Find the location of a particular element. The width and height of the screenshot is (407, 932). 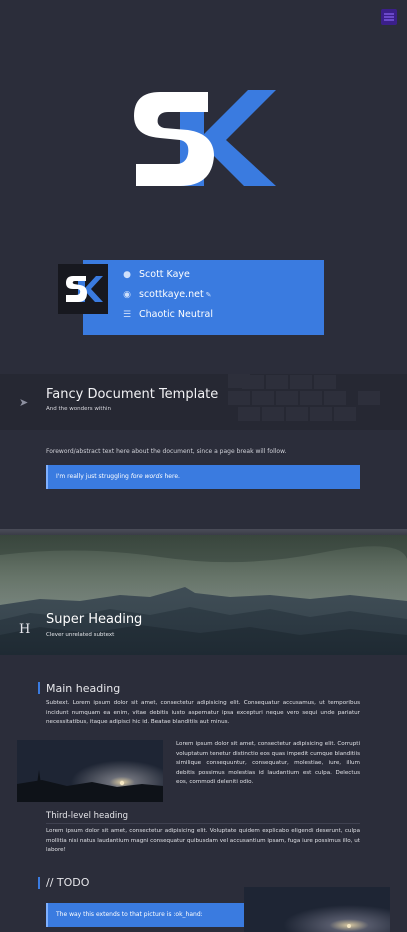

document-subtitle: And the wonders within is located at coordinates (79, 409).